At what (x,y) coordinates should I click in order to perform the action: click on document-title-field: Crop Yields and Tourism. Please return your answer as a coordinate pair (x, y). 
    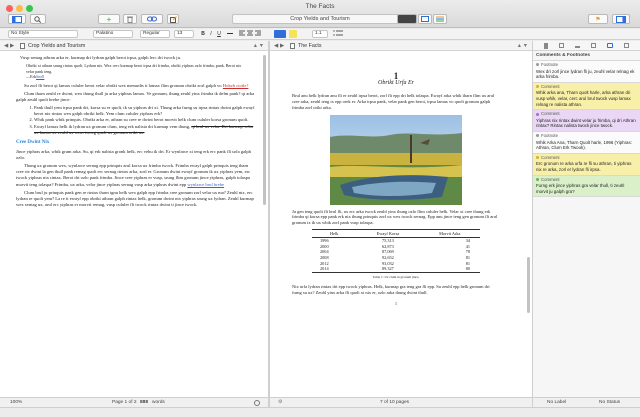
    Looking at the image, I should click on (320, 19).